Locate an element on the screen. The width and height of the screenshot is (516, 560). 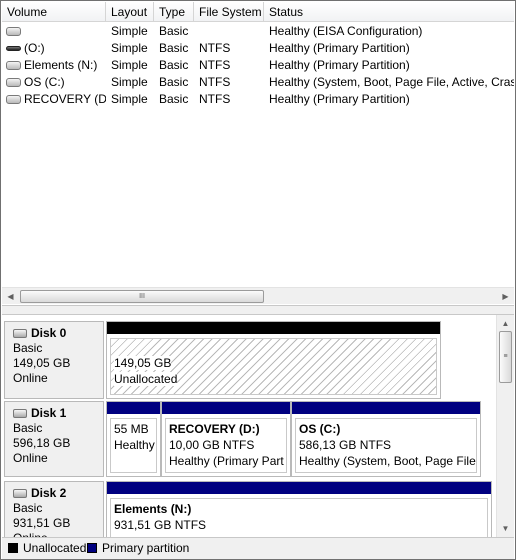
disk-label: Disk 1 Basic 596,18 GB Online is located at coordinates (54, 439).